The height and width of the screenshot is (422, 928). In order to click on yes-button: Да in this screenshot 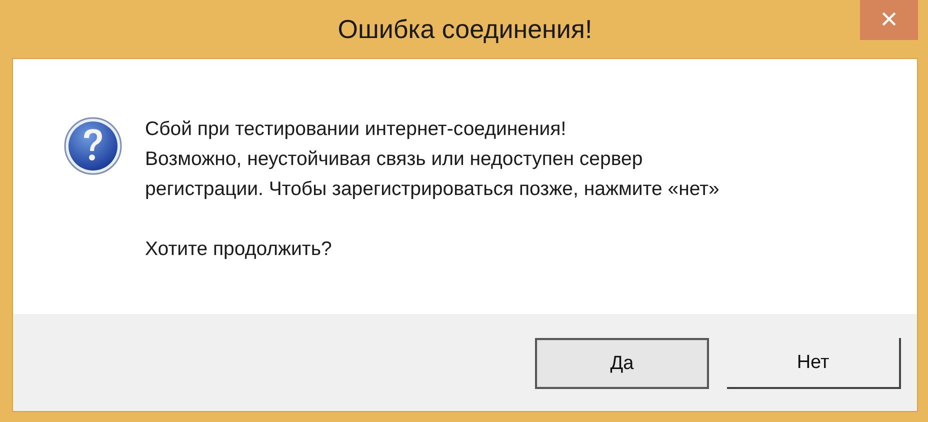, I will do `click(622, 363)`.